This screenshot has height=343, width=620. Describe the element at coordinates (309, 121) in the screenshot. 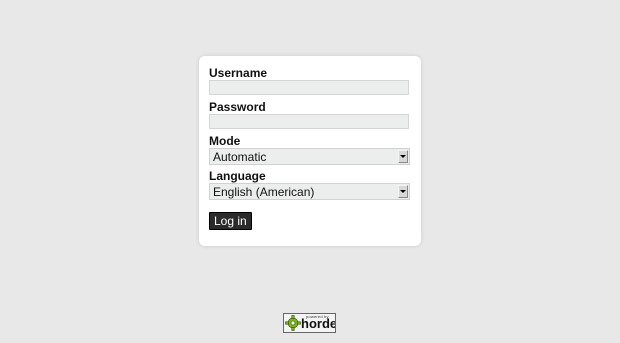

I see `password-field` at that location.